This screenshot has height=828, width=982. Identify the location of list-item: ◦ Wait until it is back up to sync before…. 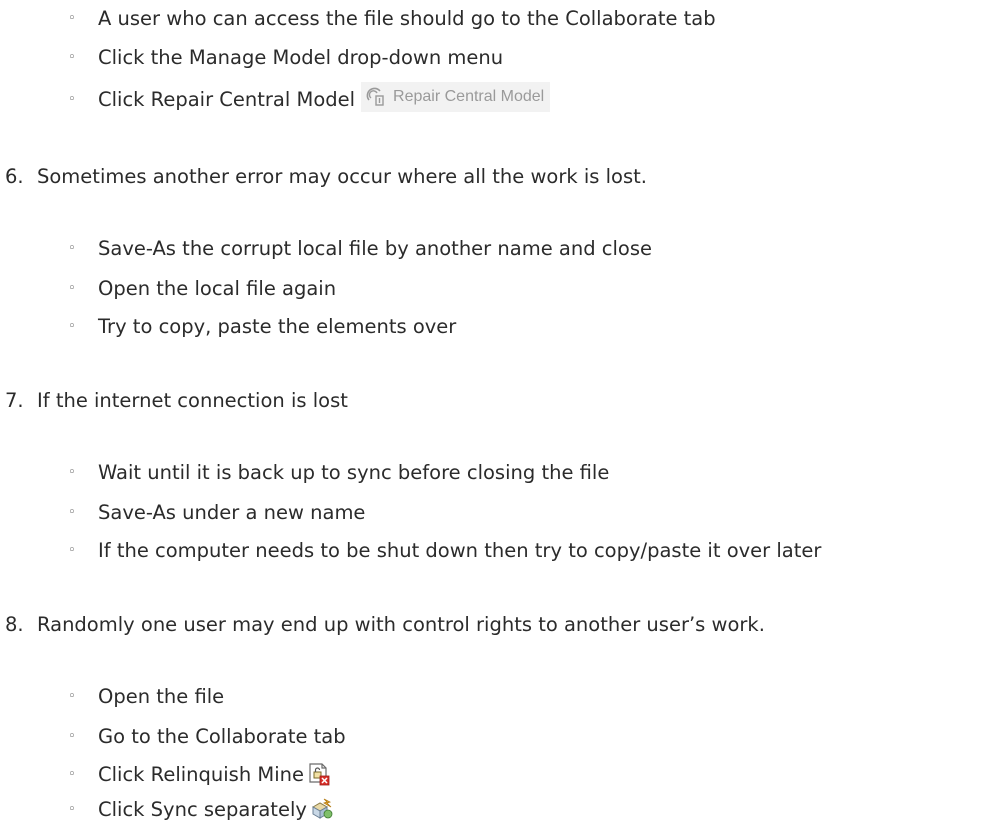
(338, 473).